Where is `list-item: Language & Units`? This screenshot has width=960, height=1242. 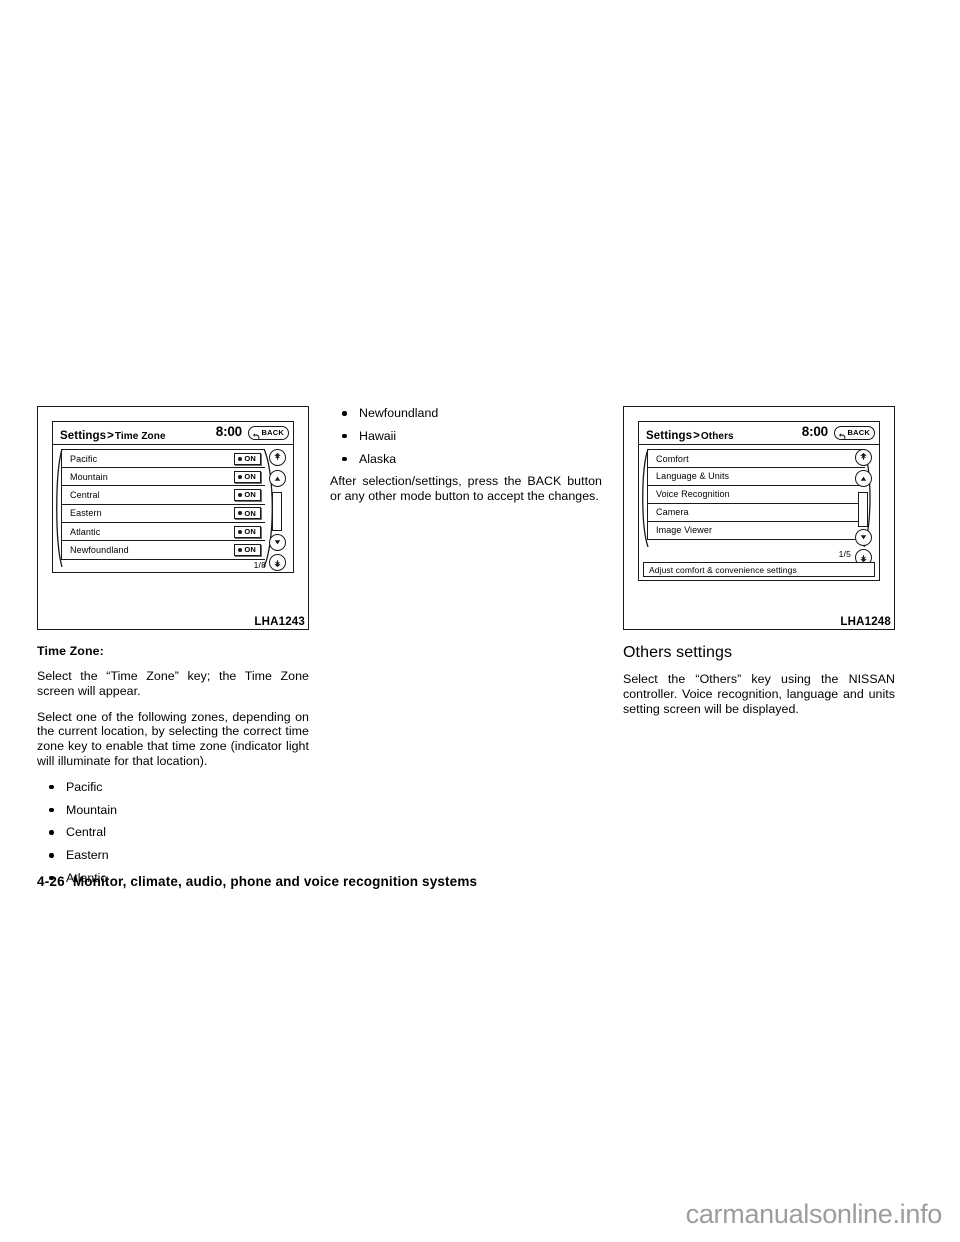 list-item: Language & Units is located at coordinates (756, 476).